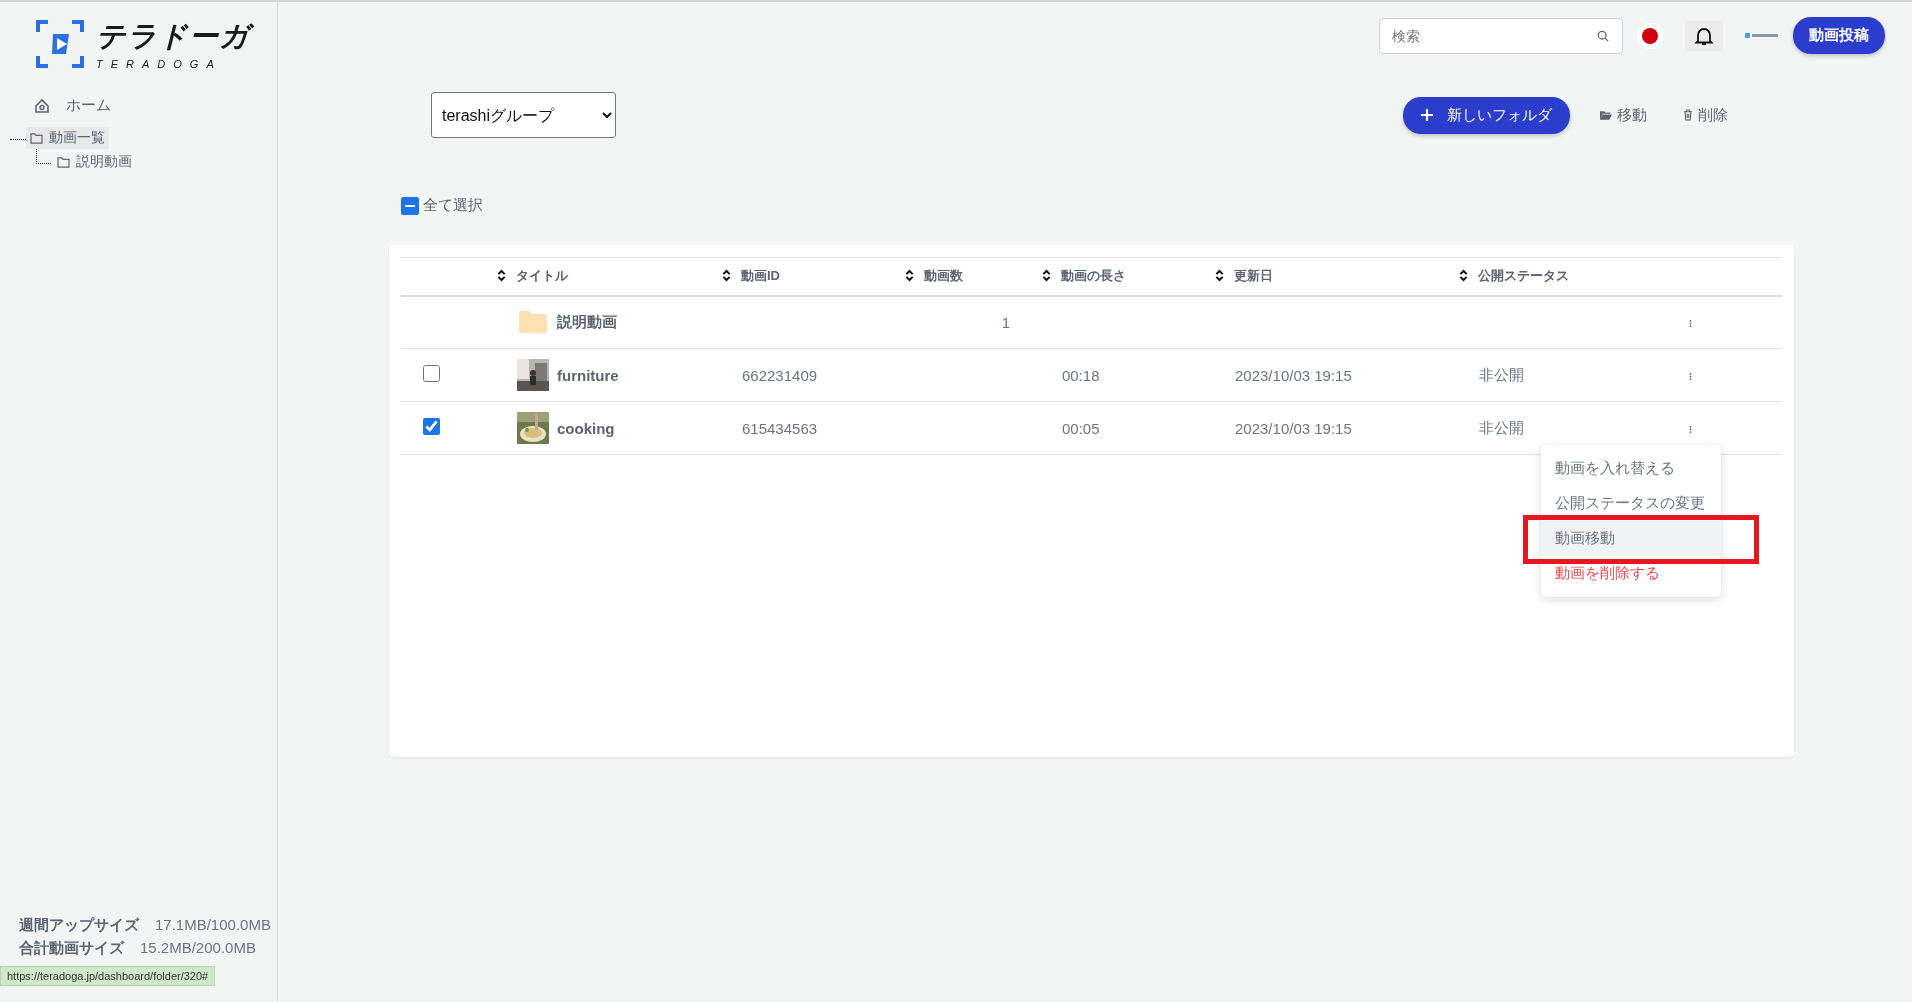 The image size is (1912, 1002). Describe the element at coordinates (60, 44) in the screenshot. I see `logo-icon` at that location.